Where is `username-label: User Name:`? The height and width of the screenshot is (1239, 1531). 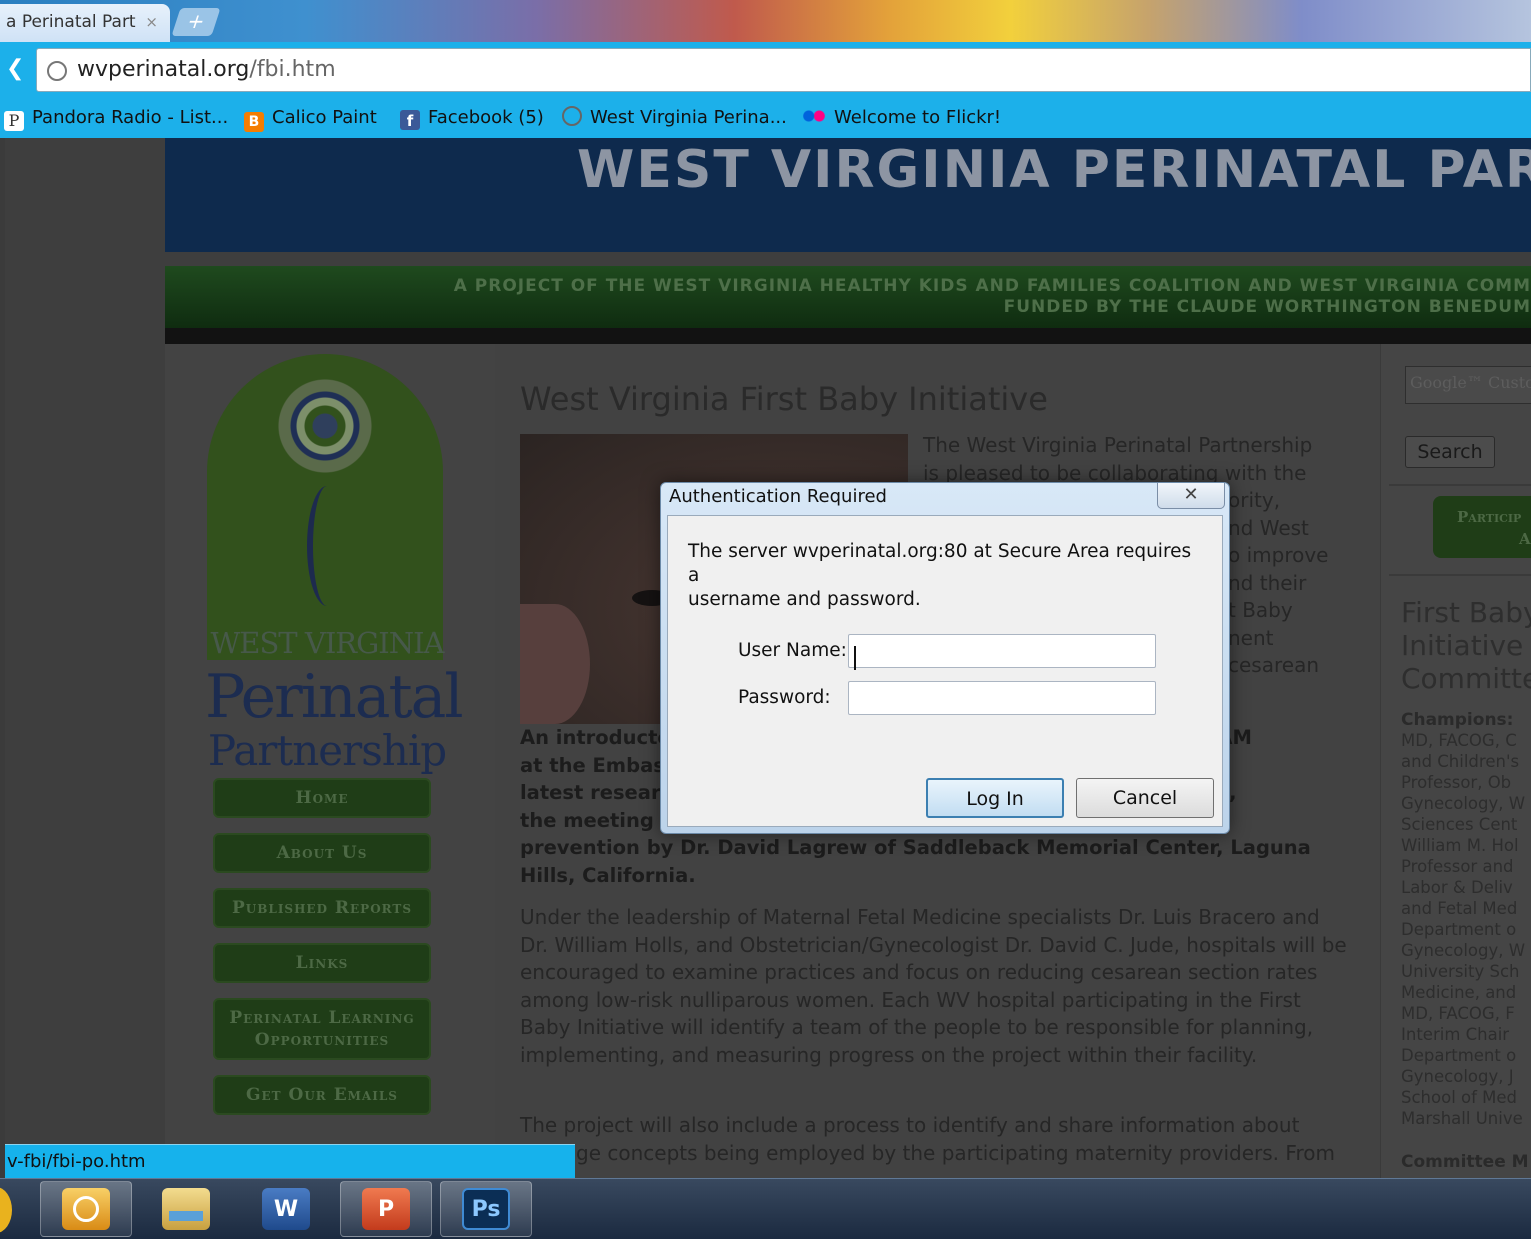 username-label: User Name: is located at coordinates (792, 650).